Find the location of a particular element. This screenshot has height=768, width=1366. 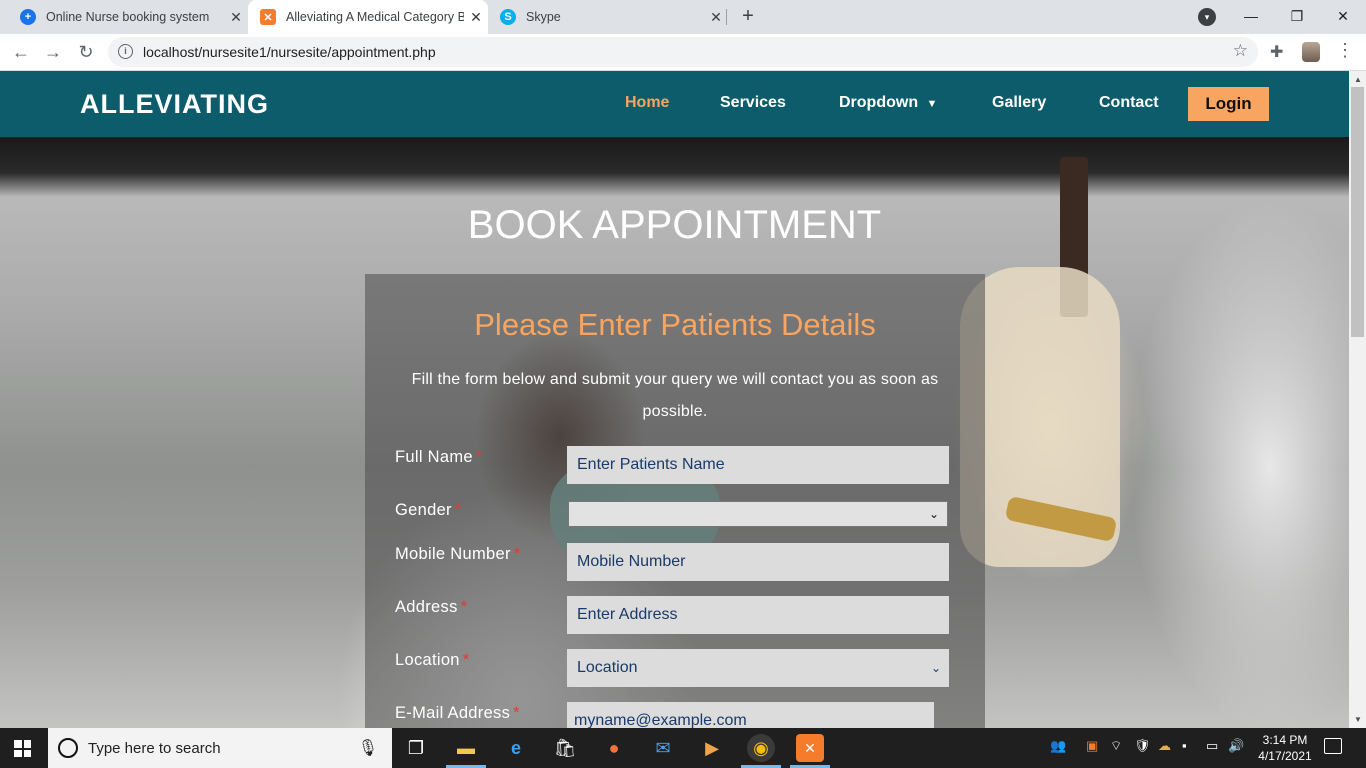

location-select: Location ⌄ is located at coordinates (758, 668).